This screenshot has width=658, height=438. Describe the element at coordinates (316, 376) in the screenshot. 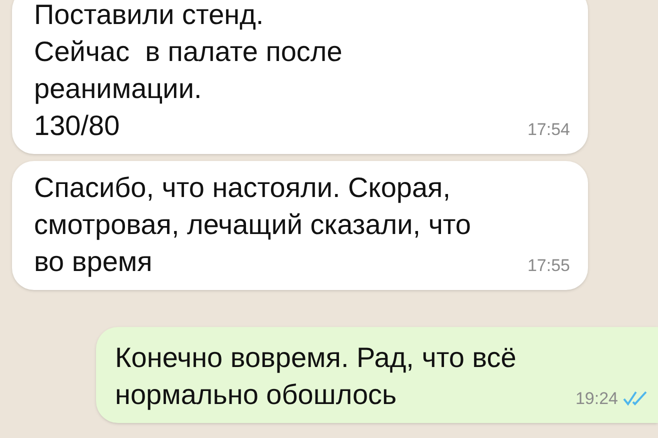

I see `message-text: Конечно вовремя. Рад, что всё нормально обошлось` at that location.